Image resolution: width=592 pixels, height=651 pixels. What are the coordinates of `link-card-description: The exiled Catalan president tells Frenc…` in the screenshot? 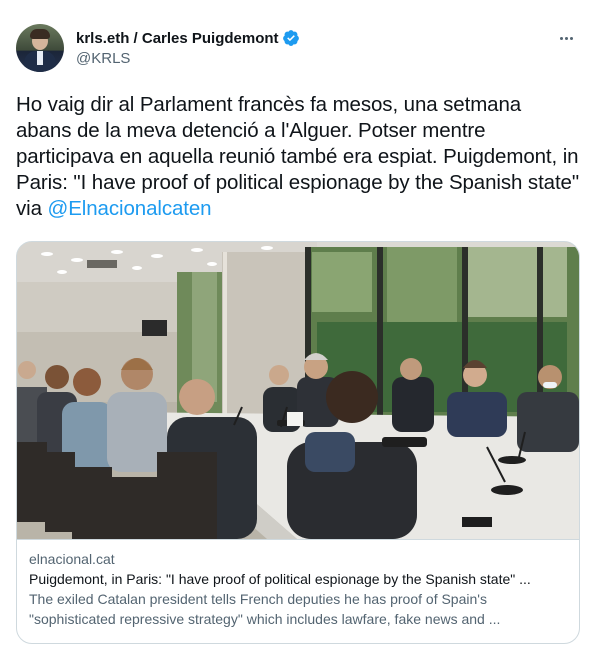 It's located at (265, 609).